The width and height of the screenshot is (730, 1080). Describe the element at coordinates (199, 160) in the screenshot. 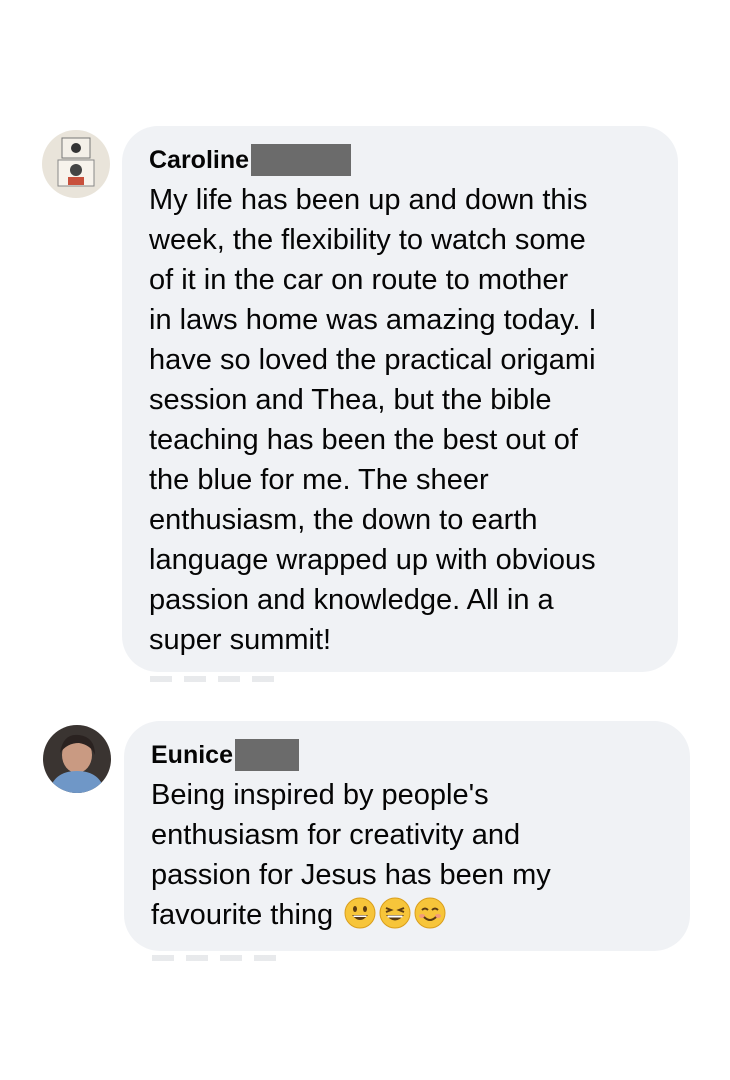

I see `comment-author-name: Caroline` at that location.